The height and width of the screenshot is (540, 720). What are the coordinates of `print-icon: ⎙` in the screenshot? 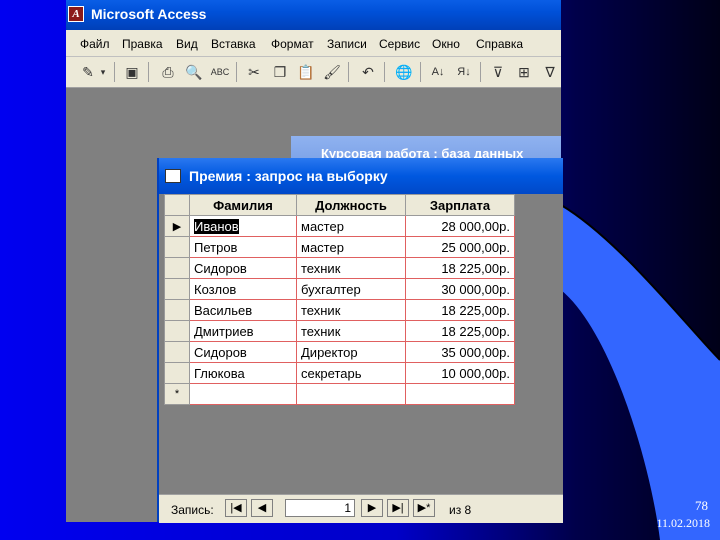 It's located at (168, 72).